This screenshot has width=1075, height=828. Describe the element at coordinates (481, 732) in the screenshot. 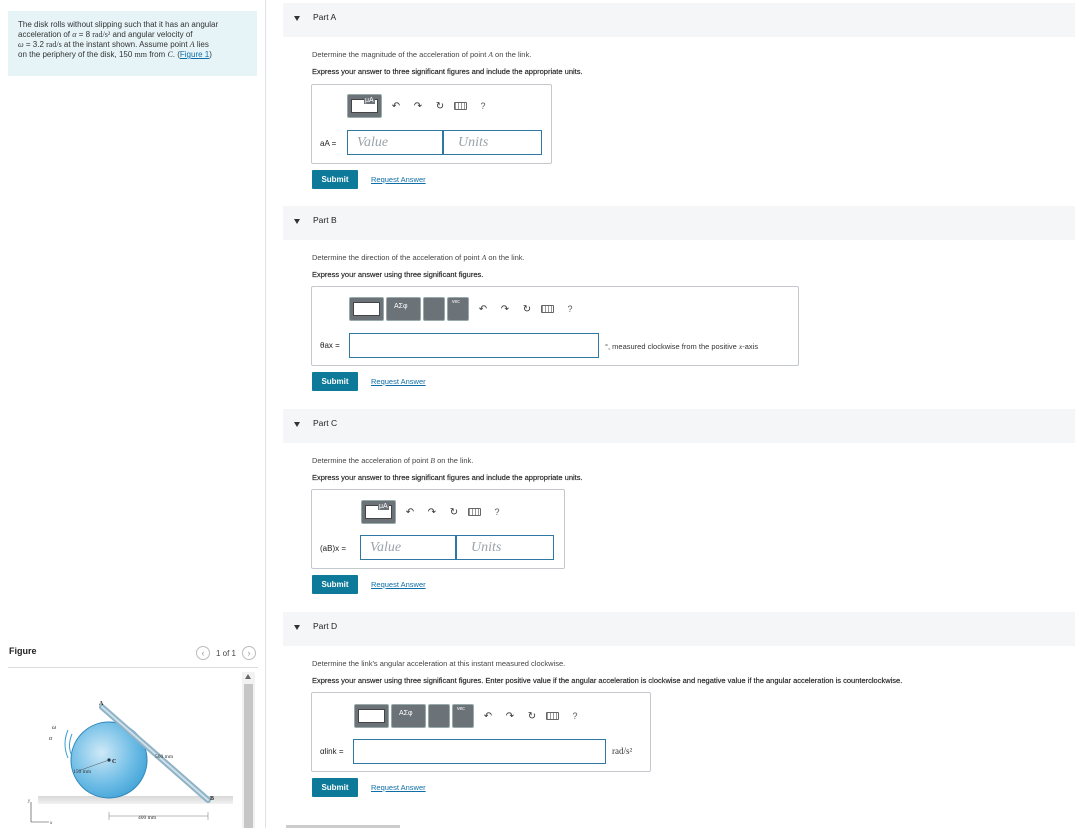

I see `part-d-answer-box: ΑΣφ vec ↶ ↷ ↻ ? αlink = rad/s²` at that location.